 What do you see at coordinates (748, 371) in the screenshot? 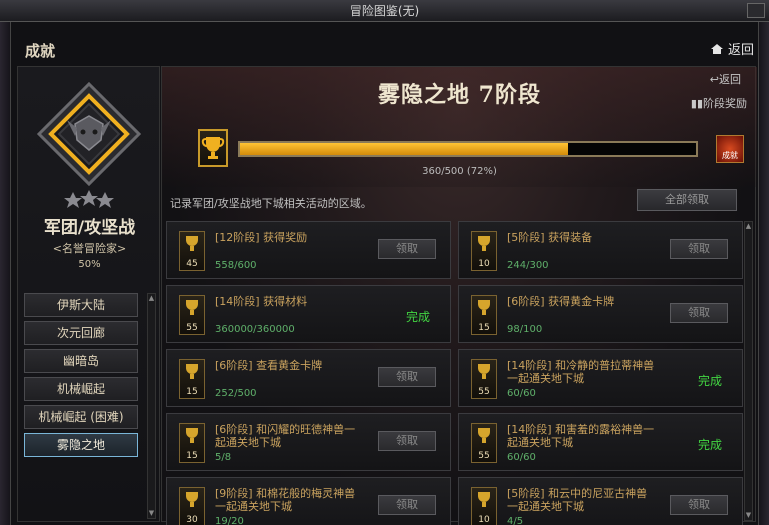
I see `achievement-scrollbar: ▲ ▼` at bounding box center [748, 371].